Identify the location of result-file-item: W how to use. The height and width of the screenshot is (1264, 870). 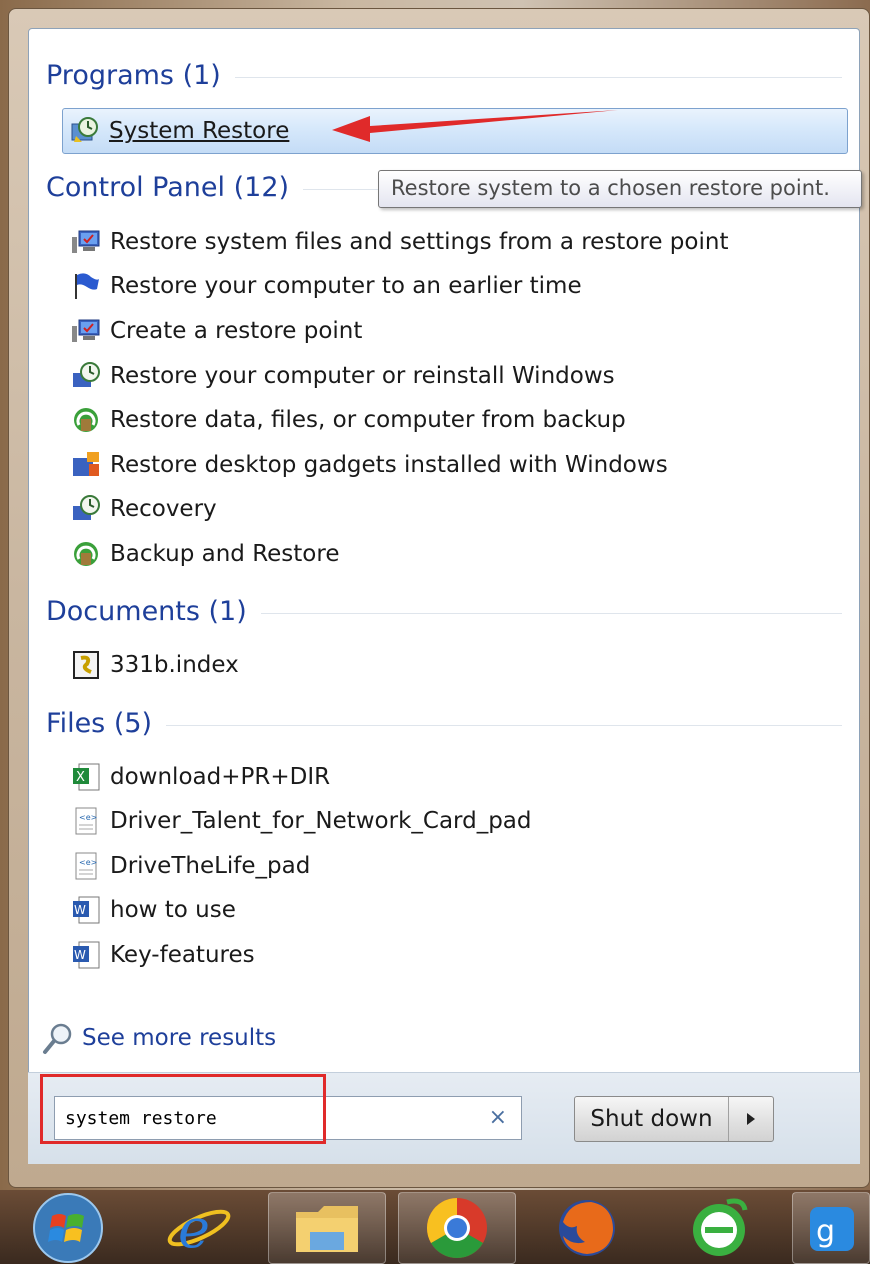
(153, 910).